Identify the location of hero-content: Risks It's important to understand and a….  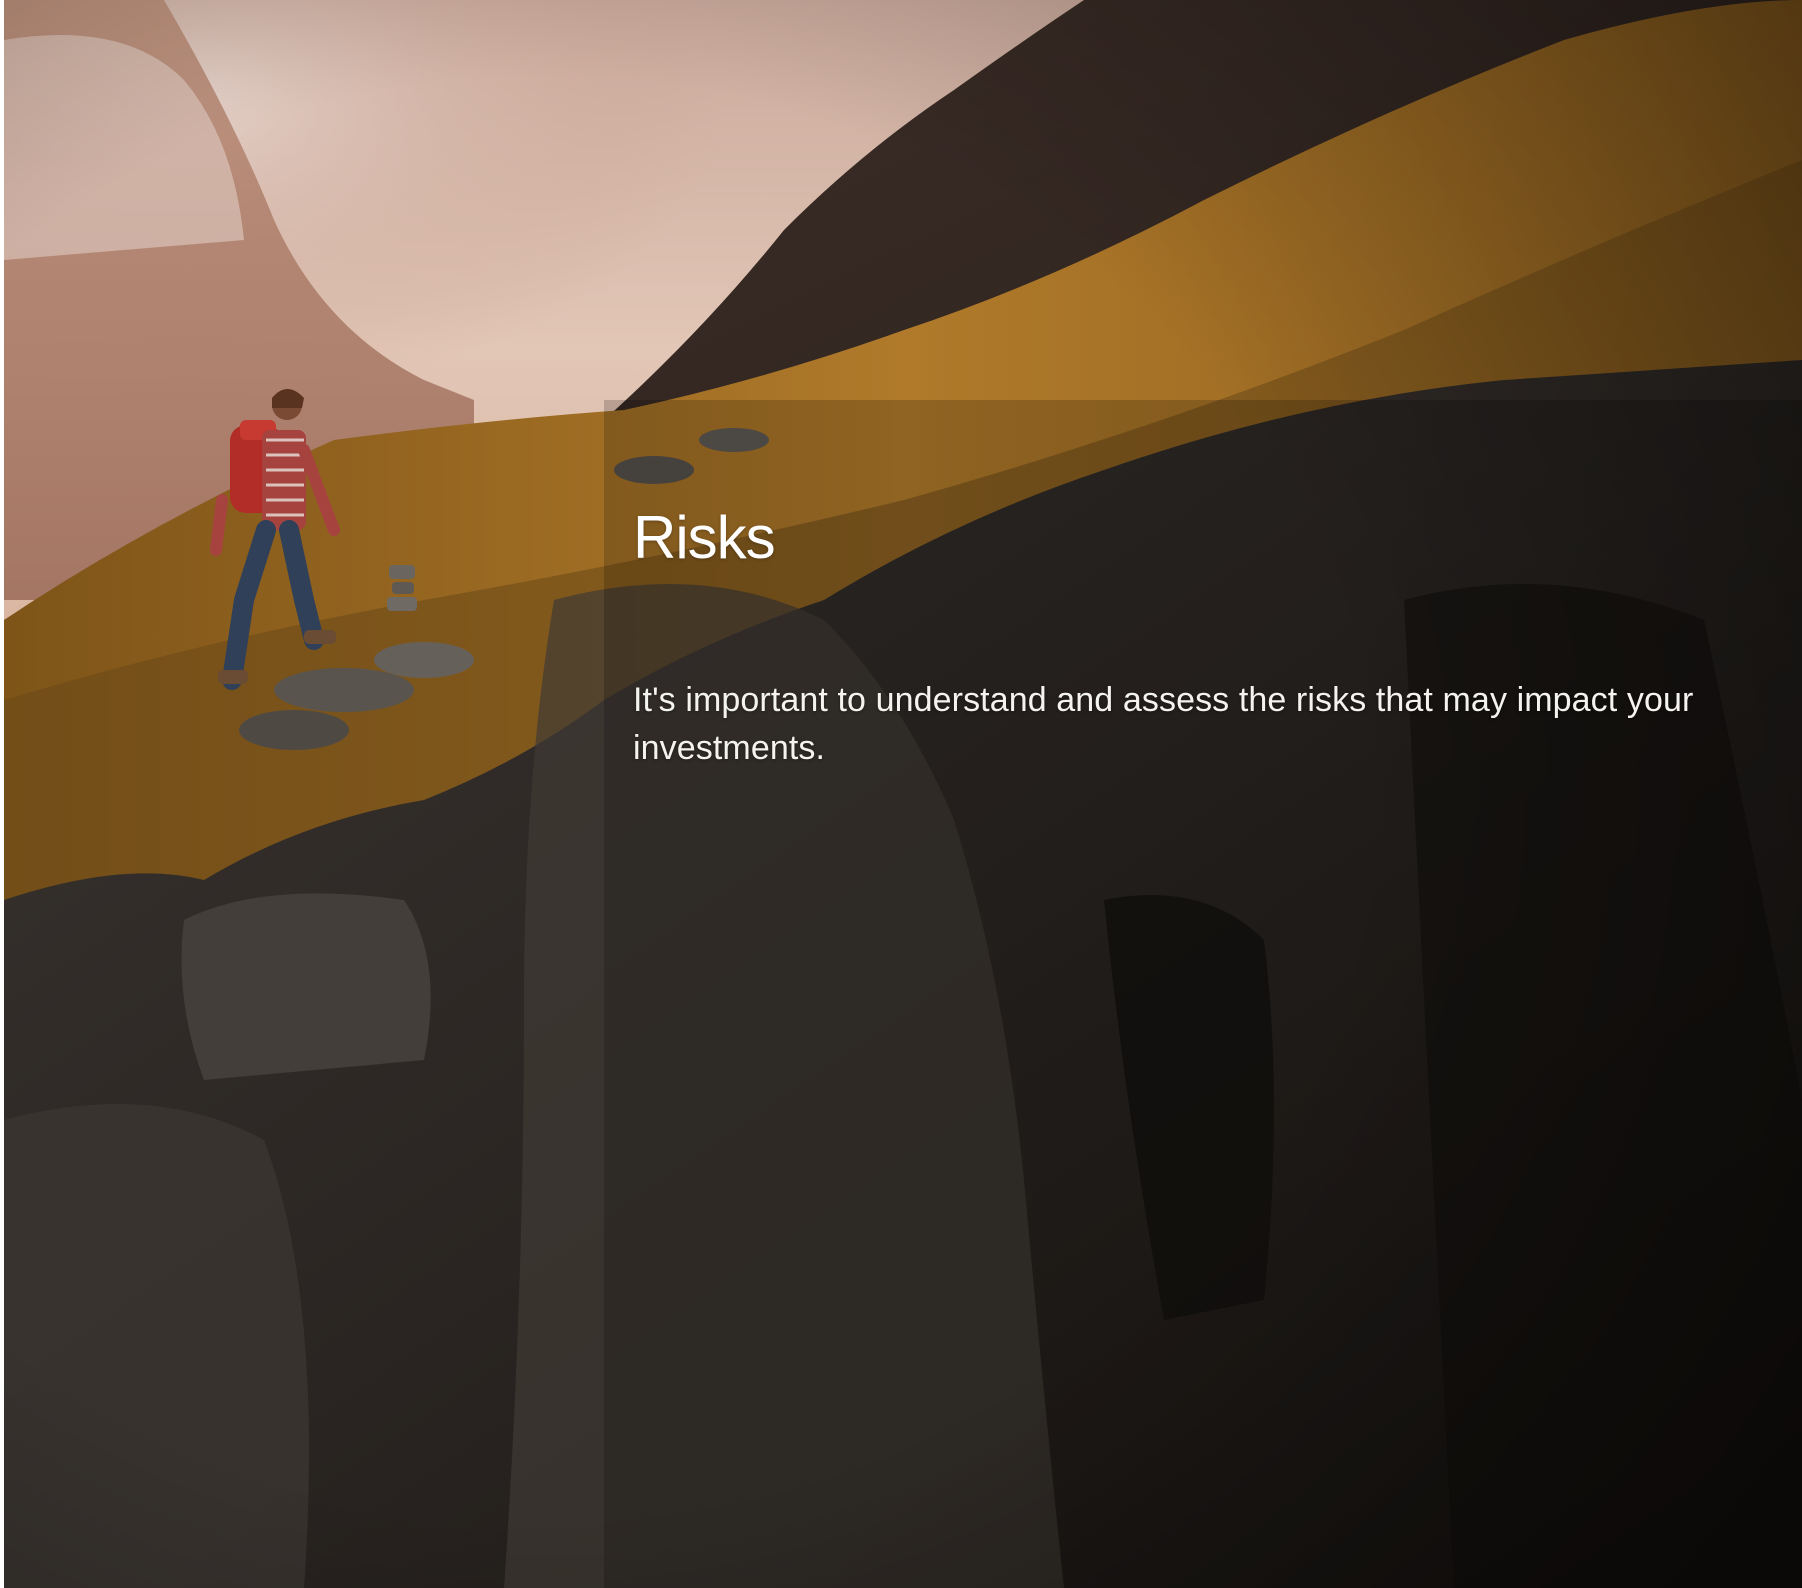
(1183, 636).